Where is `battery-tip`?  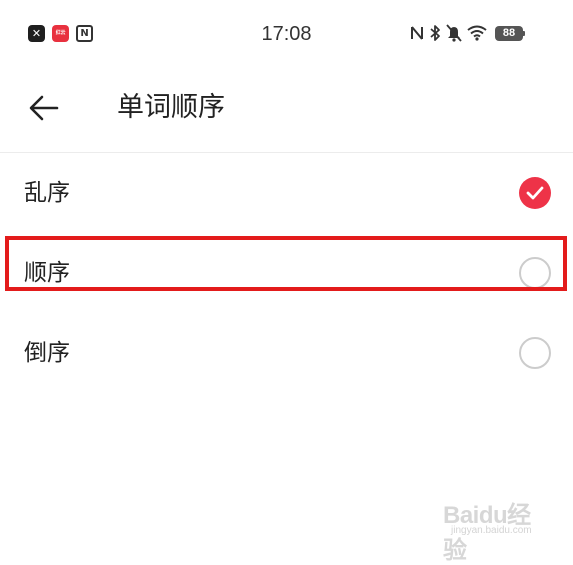
battery-tip is located at coordinates (524, 33).